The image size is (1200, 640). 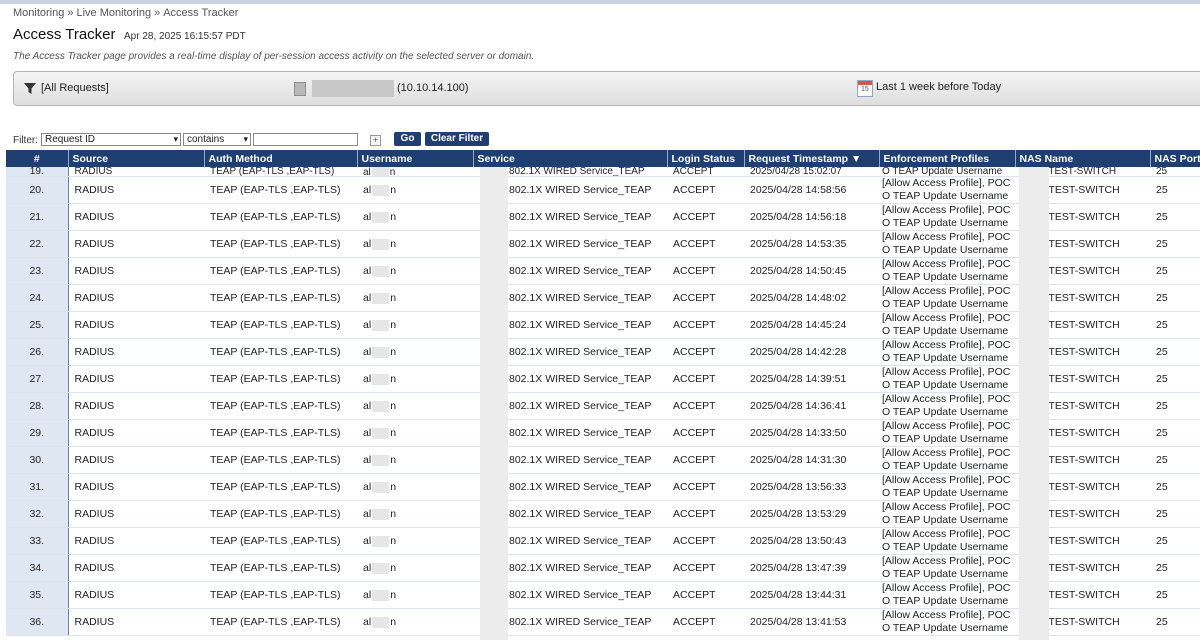 What do you see at coordinates (811, 595) in the screenshot?
I see `cell-request-timestamp: 2025/04/28 13:44:31` at bounding box center [811, 595].